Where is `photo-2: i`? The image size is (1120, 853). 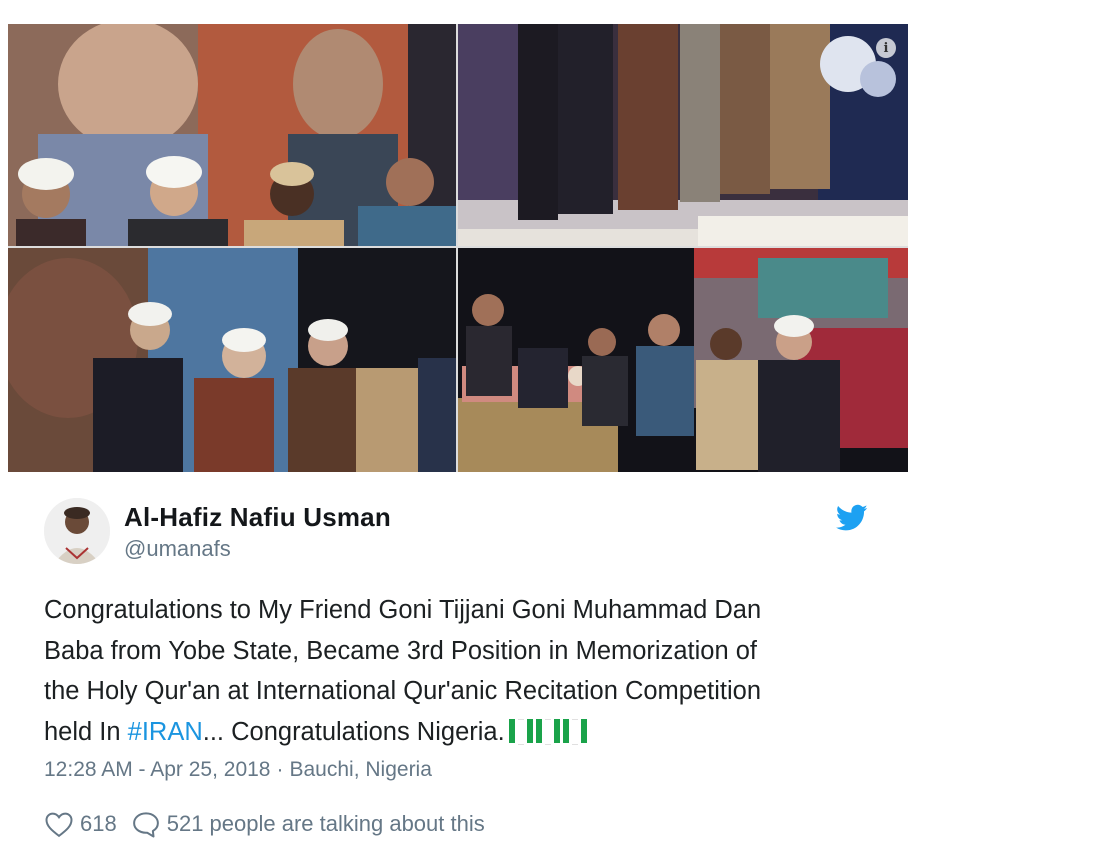 photo-2: i is located at coordinates (683, 135).